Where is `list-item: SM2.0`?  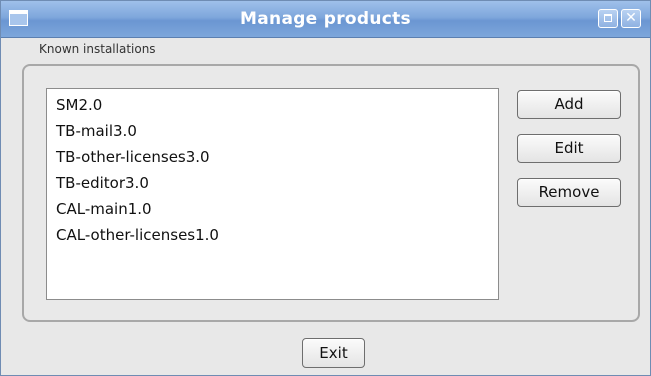
list-item: SM2.0 is located at coordinates (272, 105).